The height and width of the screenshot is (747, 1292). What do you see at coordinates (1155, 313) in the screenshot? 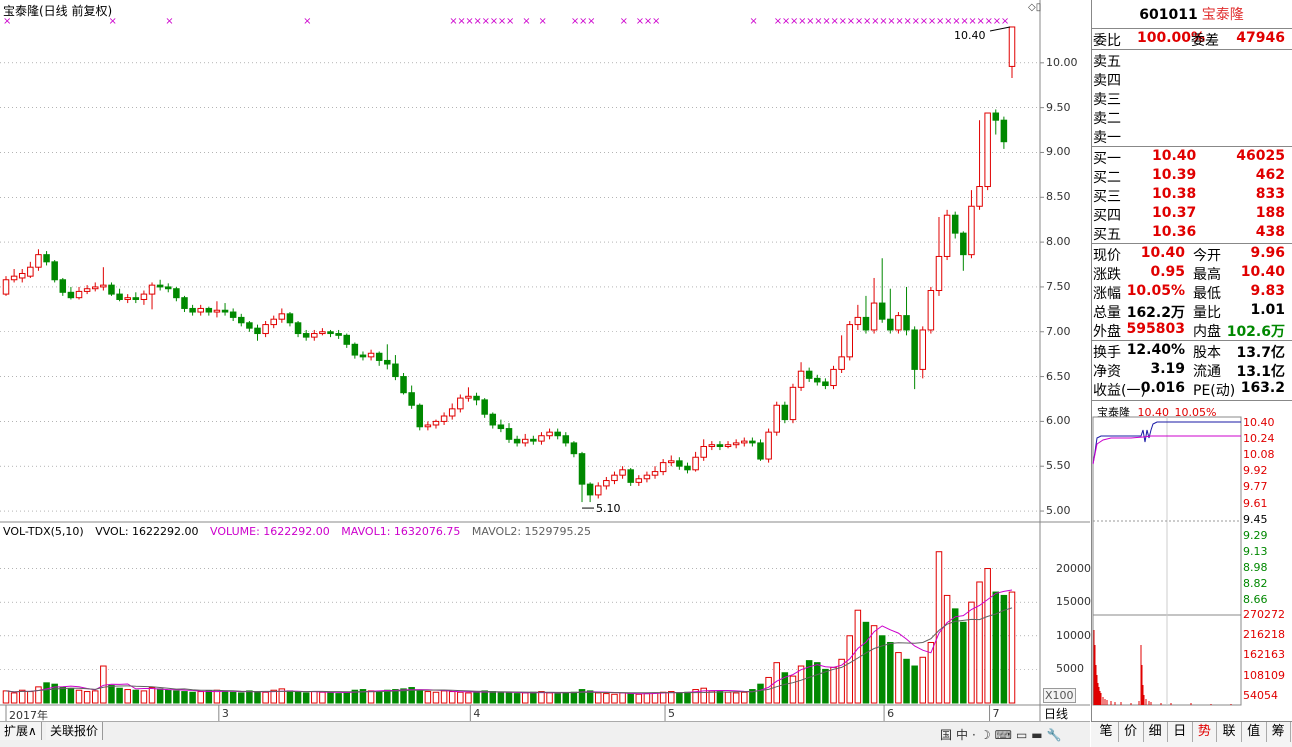
I see `stat-value: 162.2万` at bounding box center [1155, 313].